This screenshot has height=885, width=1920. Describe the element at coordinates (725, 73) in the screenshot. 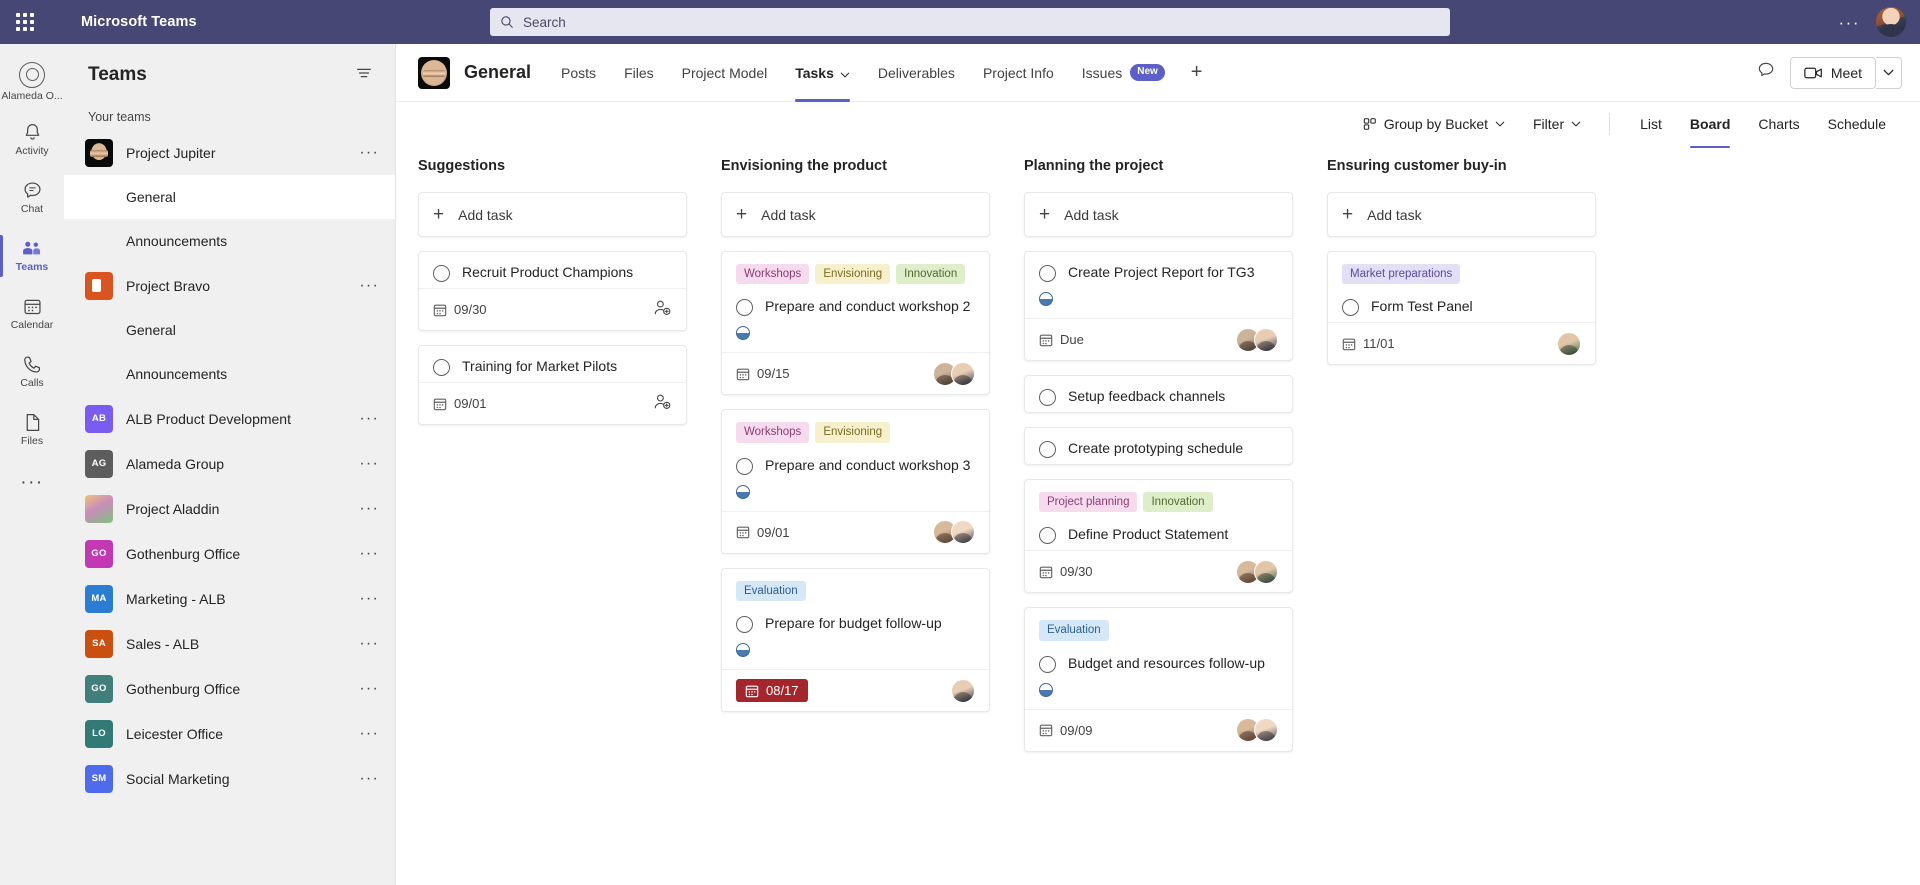

I see `tab-project-model: Project Model` at that location.